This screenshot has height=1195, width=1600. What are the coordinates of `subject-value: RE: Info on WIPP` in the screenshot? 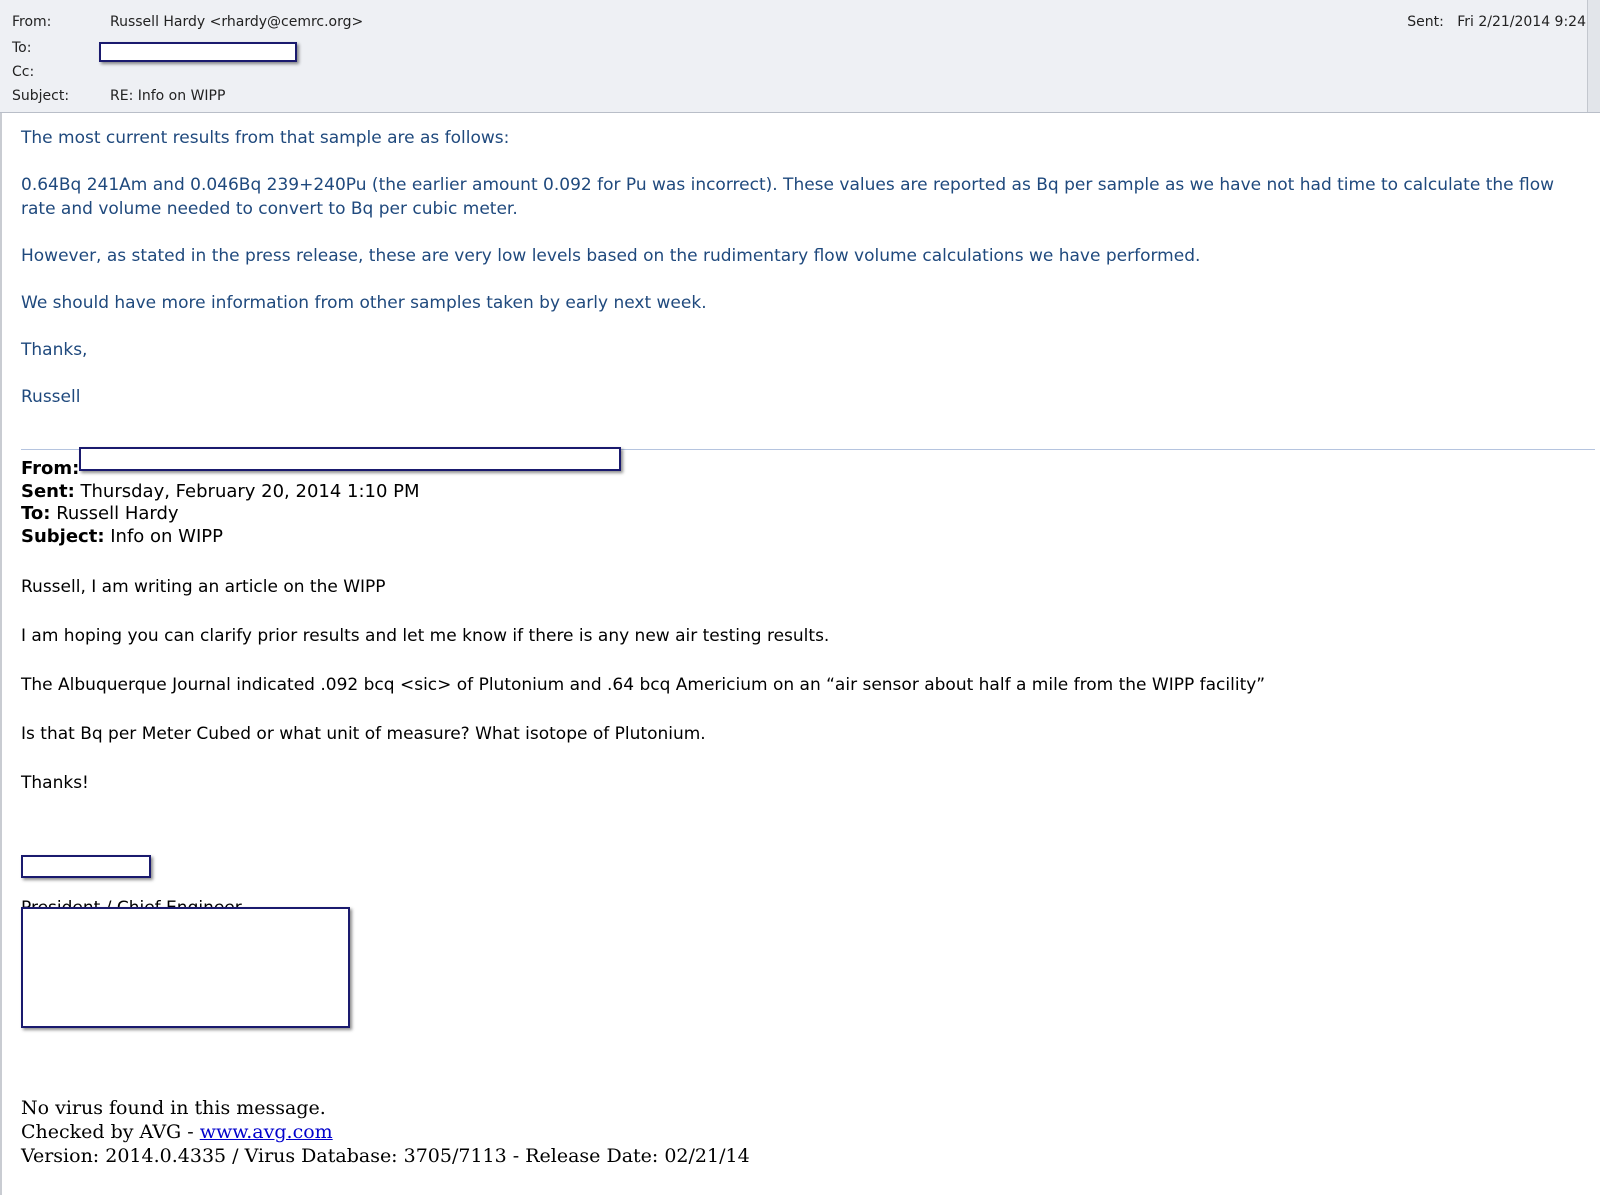 It's located at (168, 96).